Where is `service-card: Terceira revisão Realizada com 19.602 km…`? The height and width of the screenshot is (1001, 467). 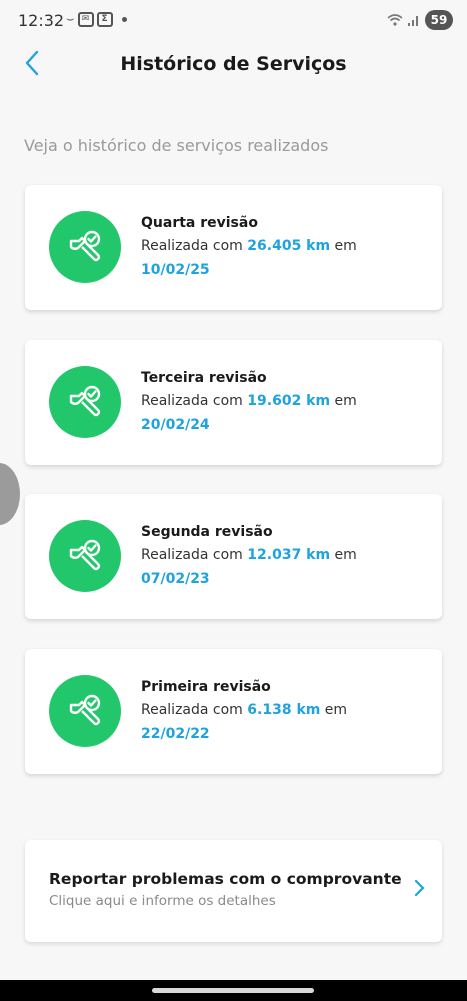 service-card: Terceira revisão Realizada com 19.602 km… is located at coordinates (233, 402).